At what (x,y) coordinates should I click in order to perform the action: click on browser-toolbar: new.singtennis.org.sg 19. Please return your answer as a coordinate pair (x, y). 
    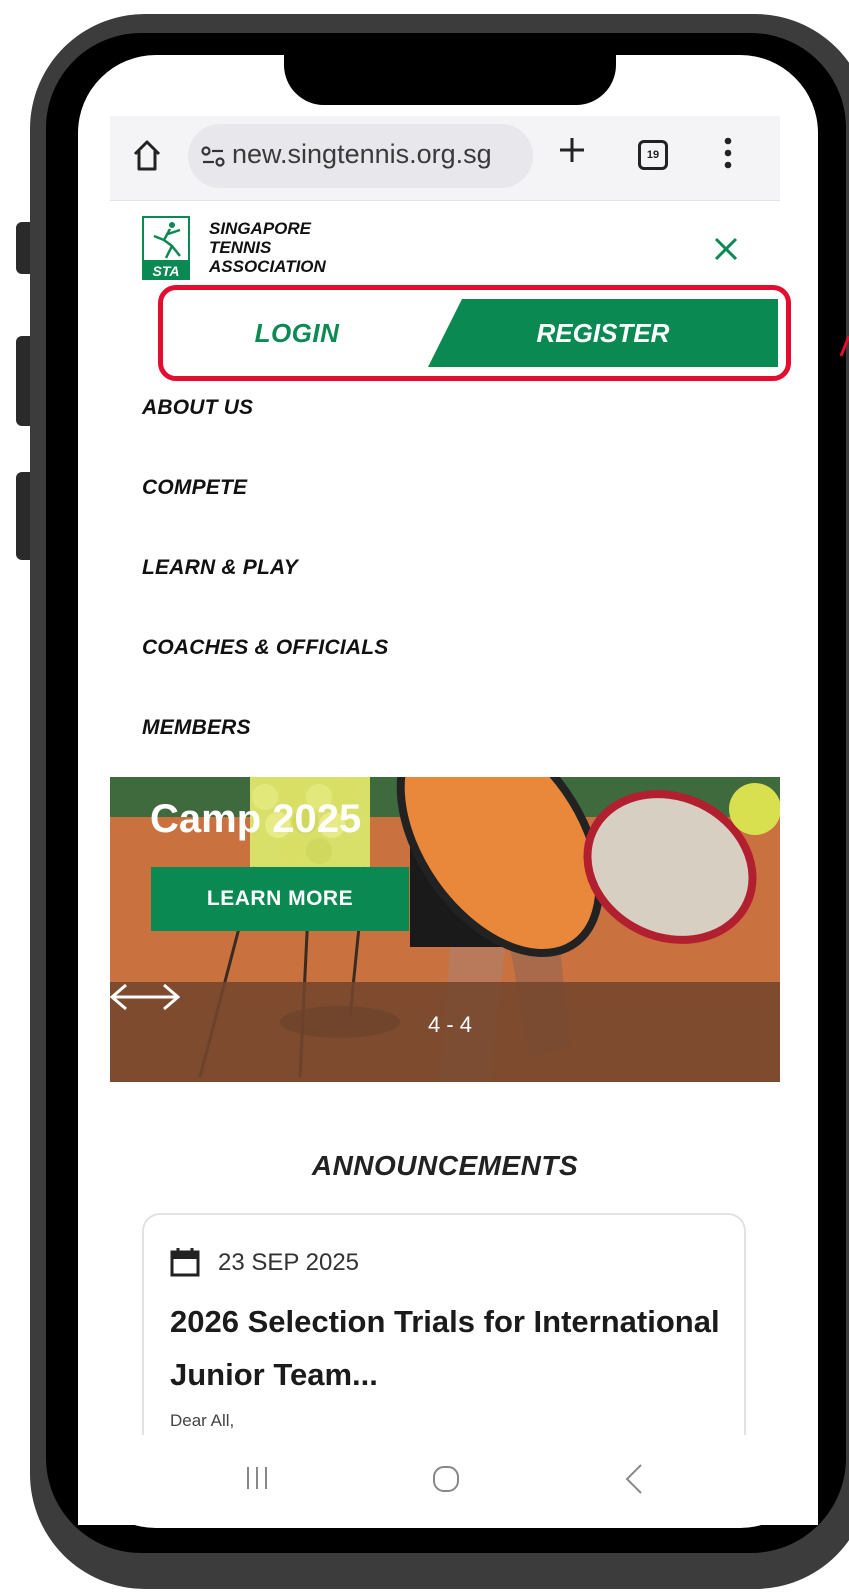
    Looking at the image, I should click on (445, 158).